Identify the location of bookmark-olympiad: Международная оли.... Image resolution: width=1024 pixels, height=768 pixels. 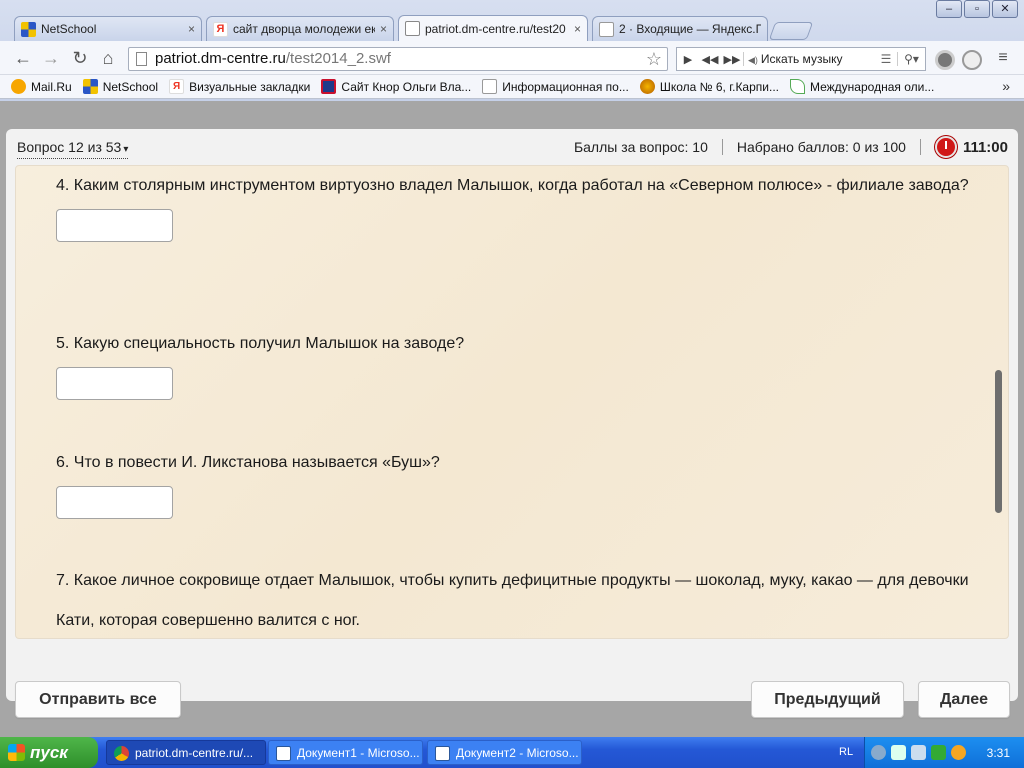
(862, 86).